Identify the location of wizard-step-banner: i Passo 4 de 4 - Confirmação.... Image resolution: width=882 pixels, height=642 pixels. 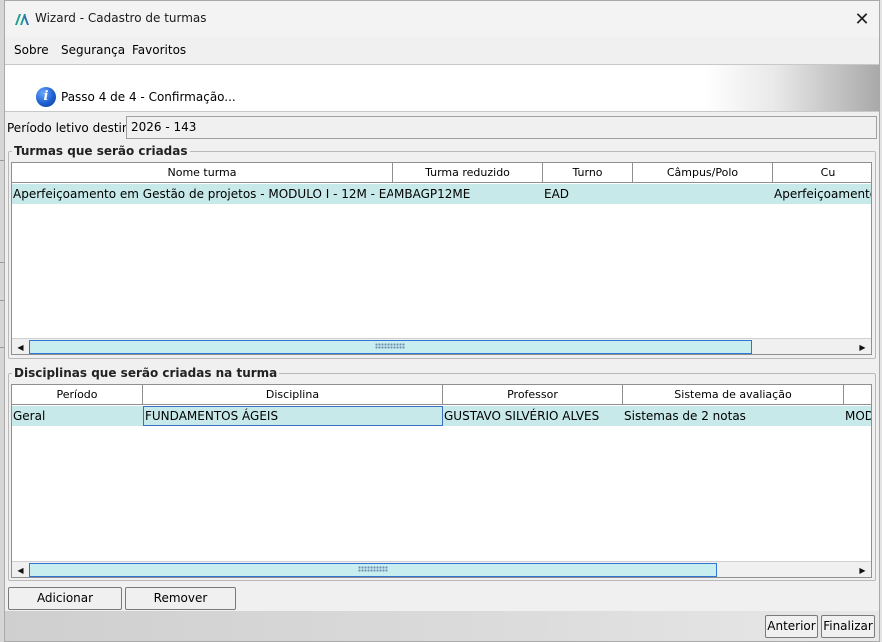
(442, 88).